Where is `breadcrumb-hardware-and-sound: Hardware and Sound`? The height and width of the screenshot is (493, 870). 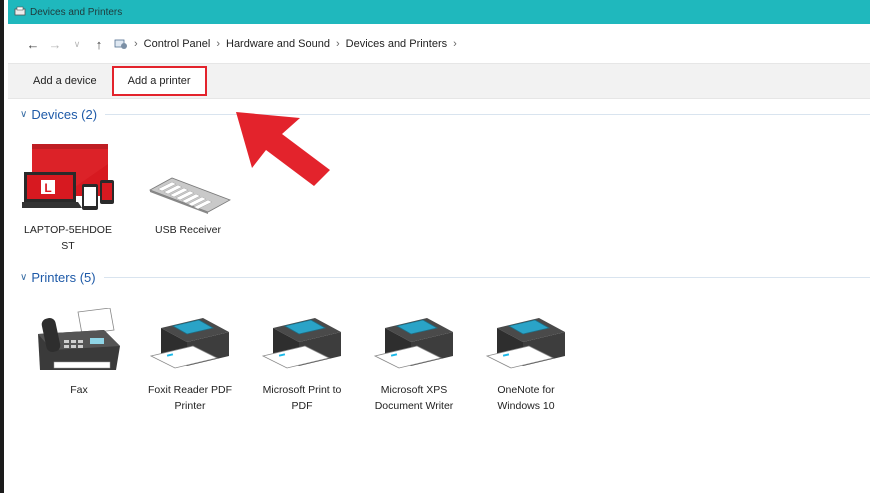 breadcrumb-hardware-and-sound: Hardware and Sound is located at coordinates (278, 44).